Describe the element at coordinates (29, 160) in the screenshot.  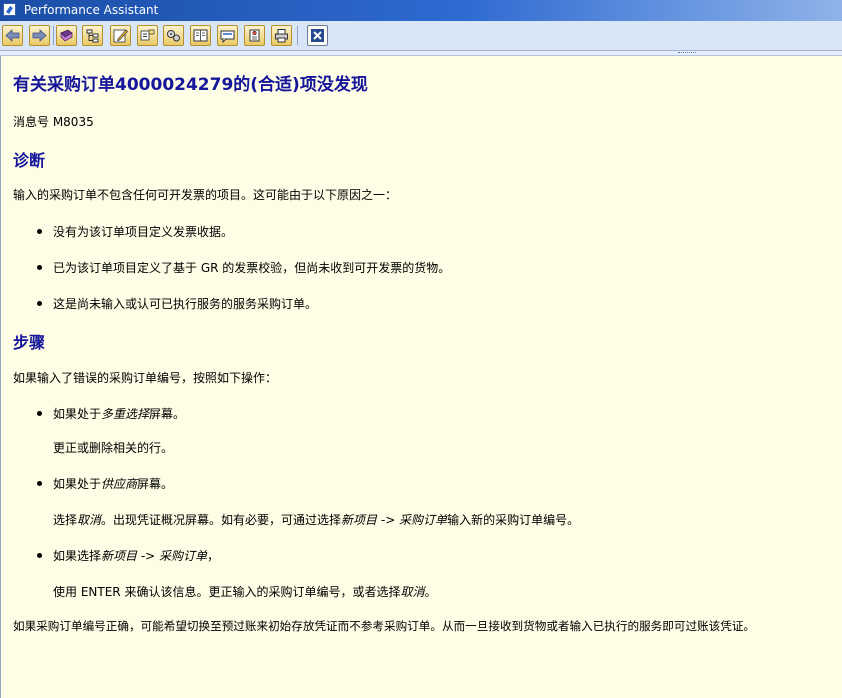
I see `diagnosis-heading: 诊断` at that location.